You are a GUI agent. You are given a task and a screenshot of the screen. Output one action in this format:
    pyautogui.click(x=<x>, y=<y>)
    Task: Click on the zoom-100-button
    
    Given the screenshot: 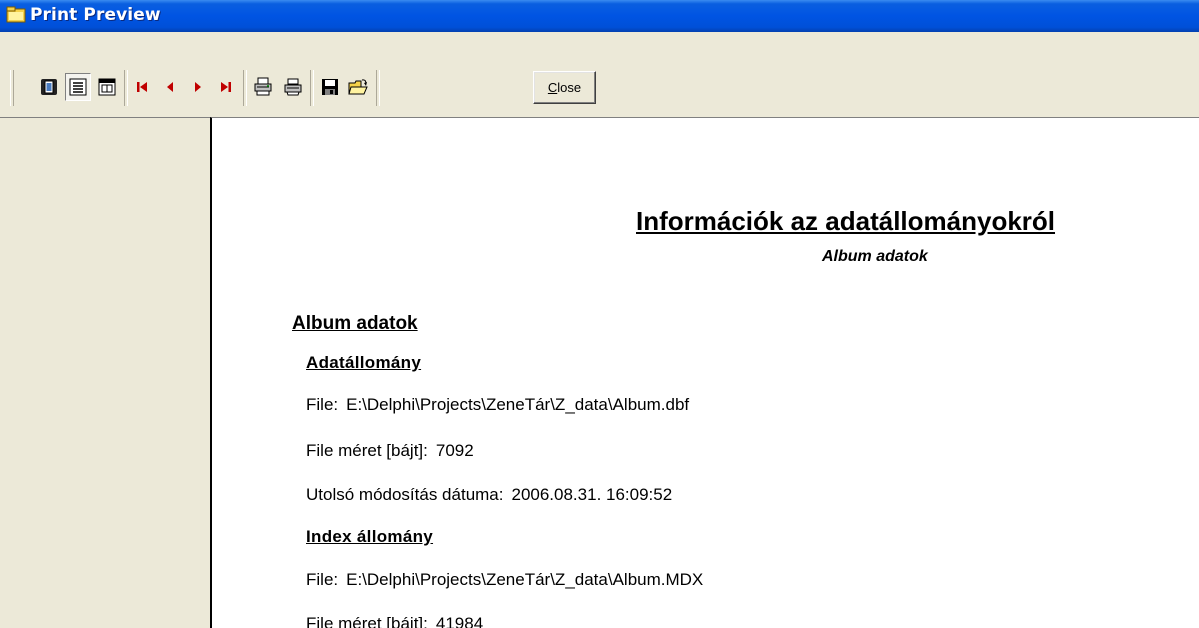 What is the action you would take?
    pyautogui.click(x=107, y=87)
    